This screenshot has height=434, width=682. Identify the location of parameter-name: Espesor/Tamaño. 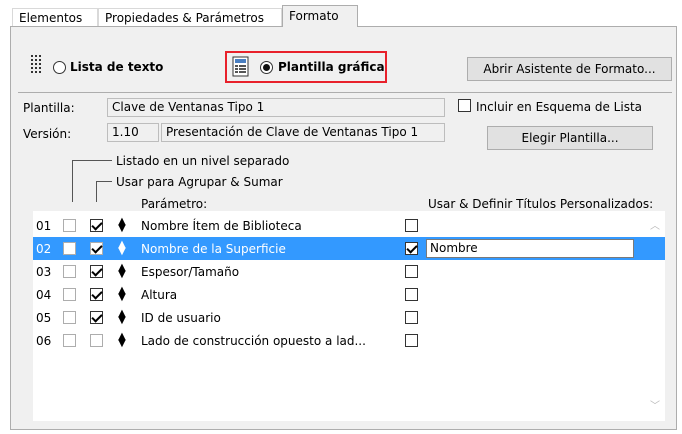
(190, 272).